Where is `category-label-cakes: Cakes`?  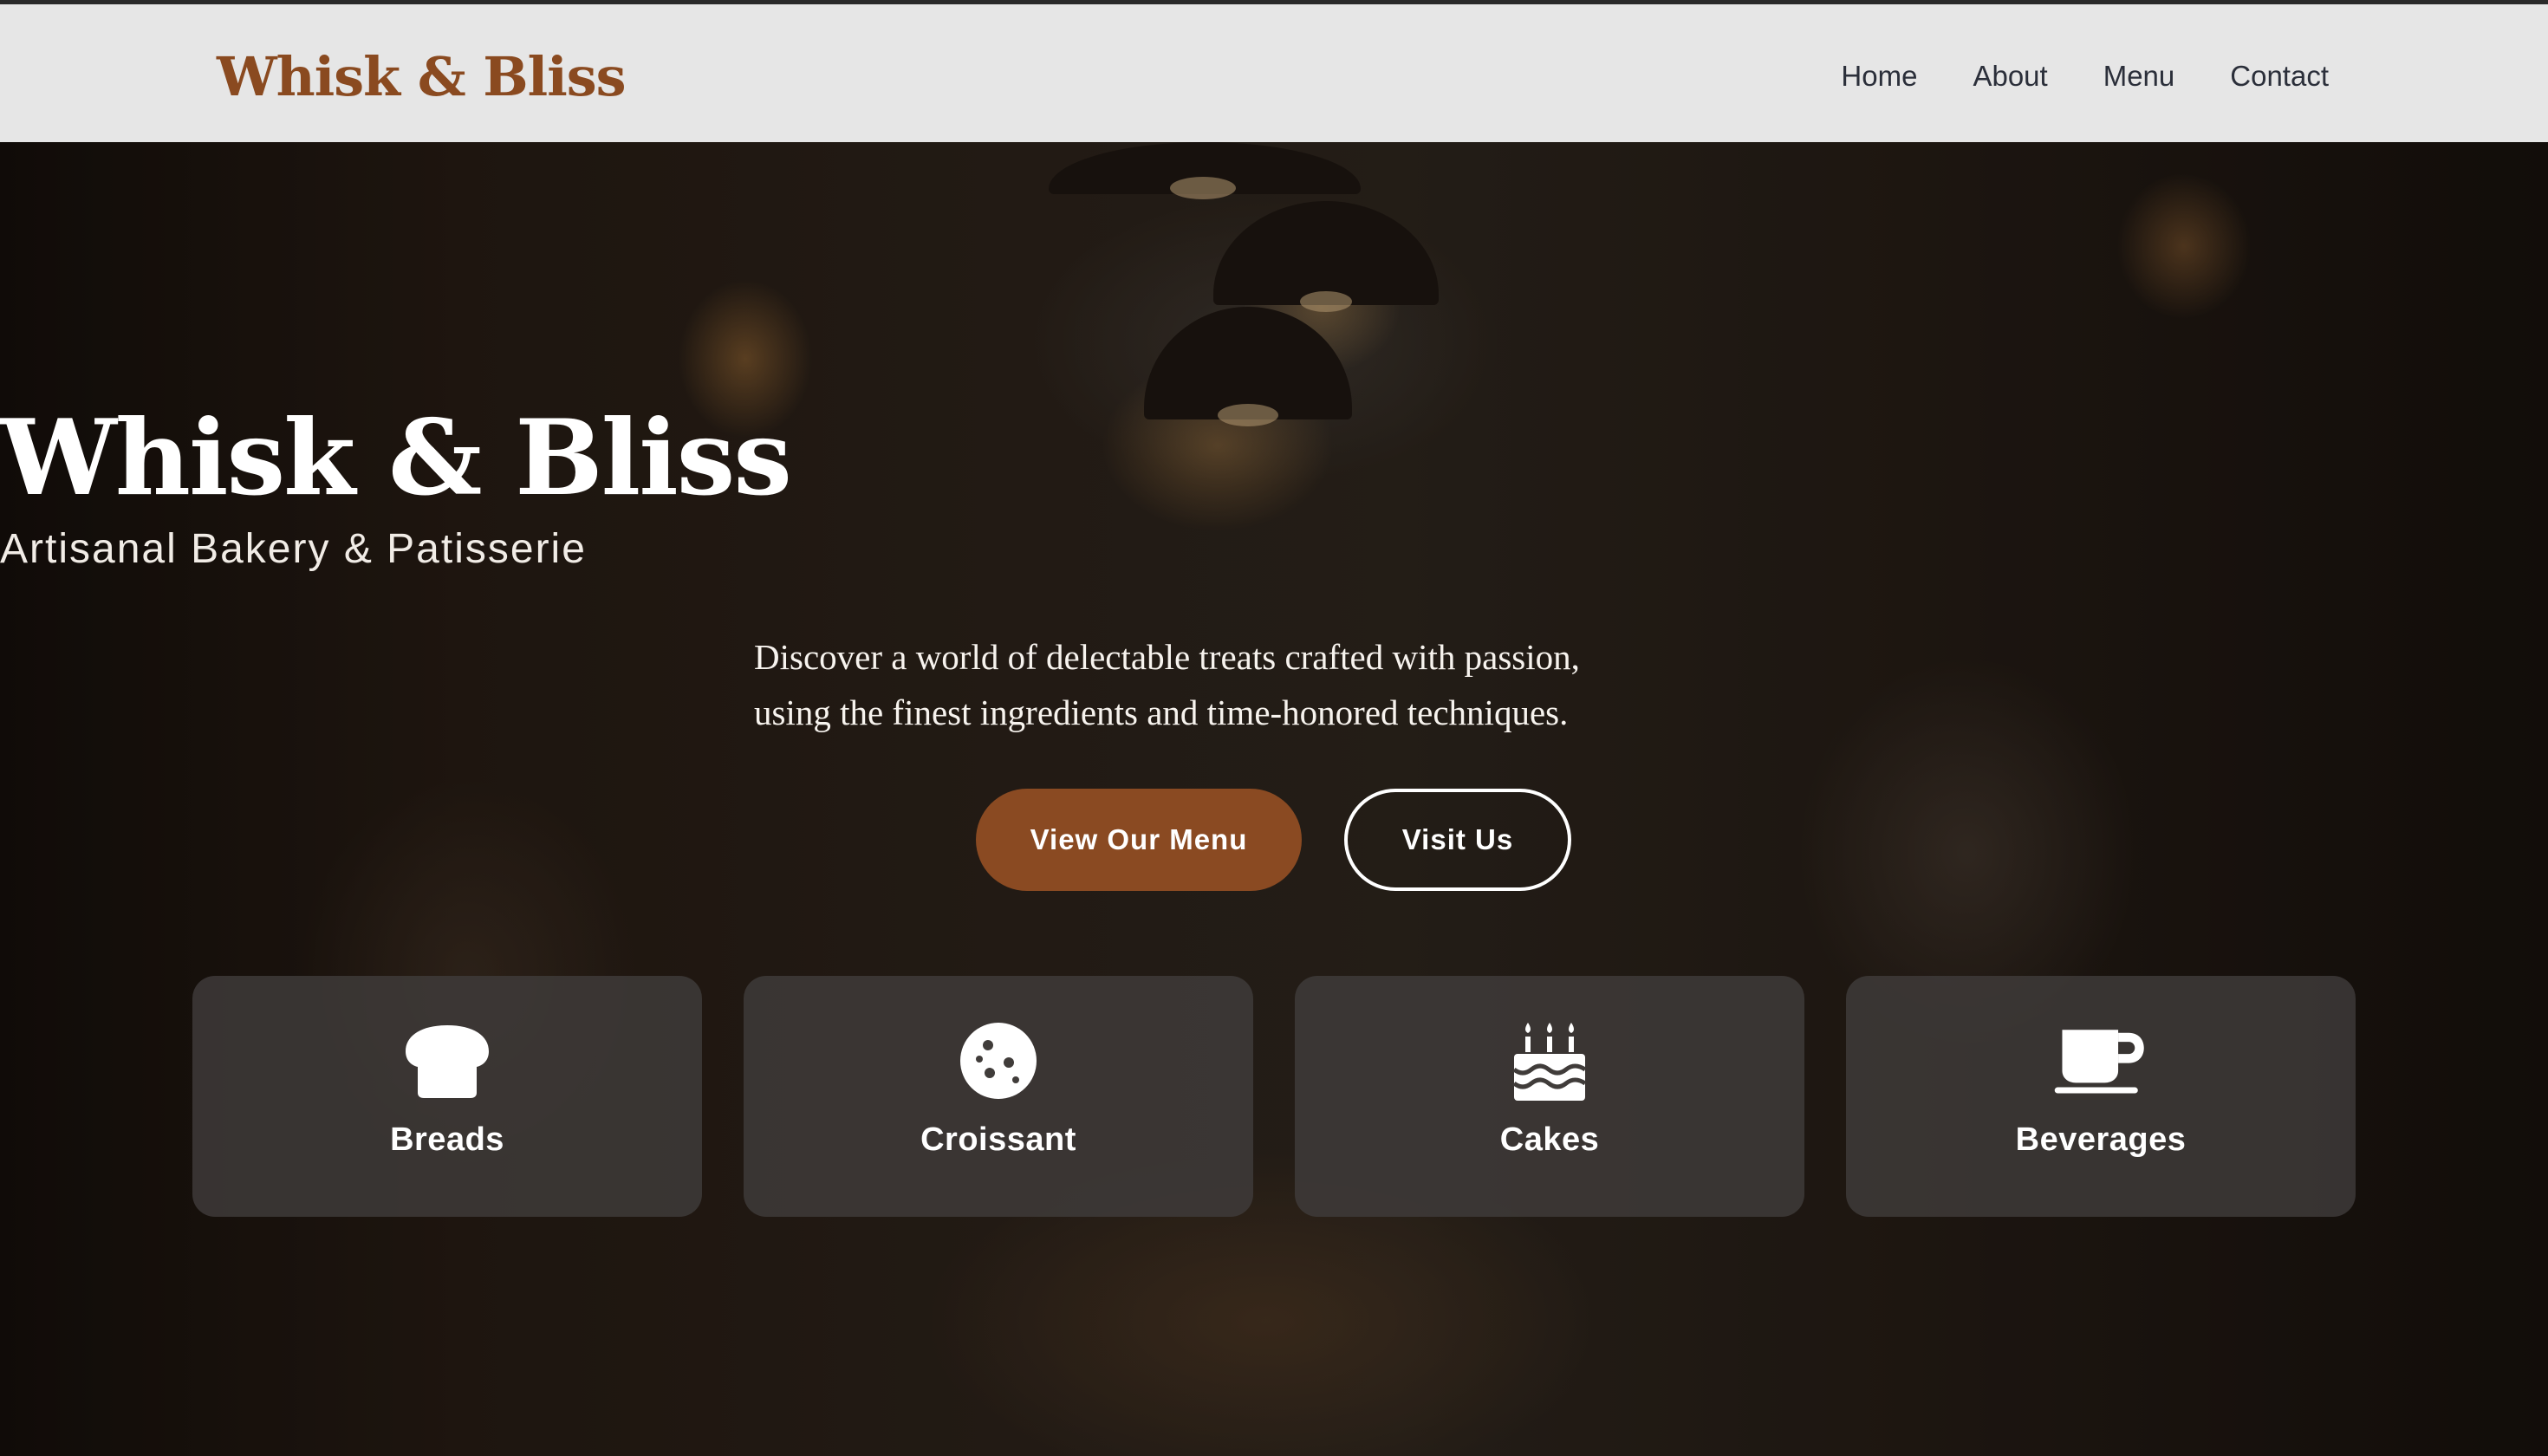
category-label-cakes: Cakes is located at coordinates (1549, 1139).